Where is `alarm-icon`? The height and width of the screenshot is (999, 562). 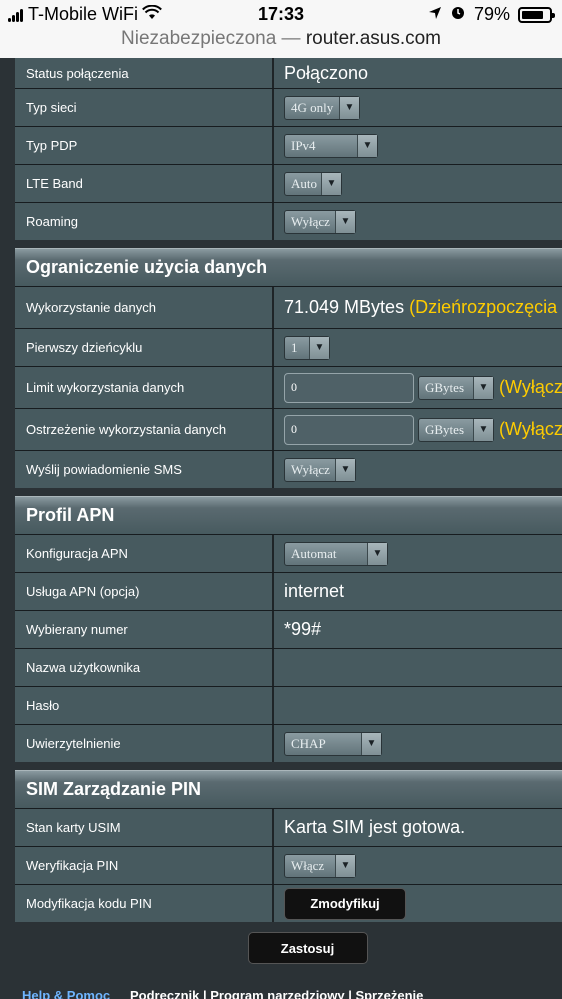
alarm-icon is located at coordinates (458, 14).